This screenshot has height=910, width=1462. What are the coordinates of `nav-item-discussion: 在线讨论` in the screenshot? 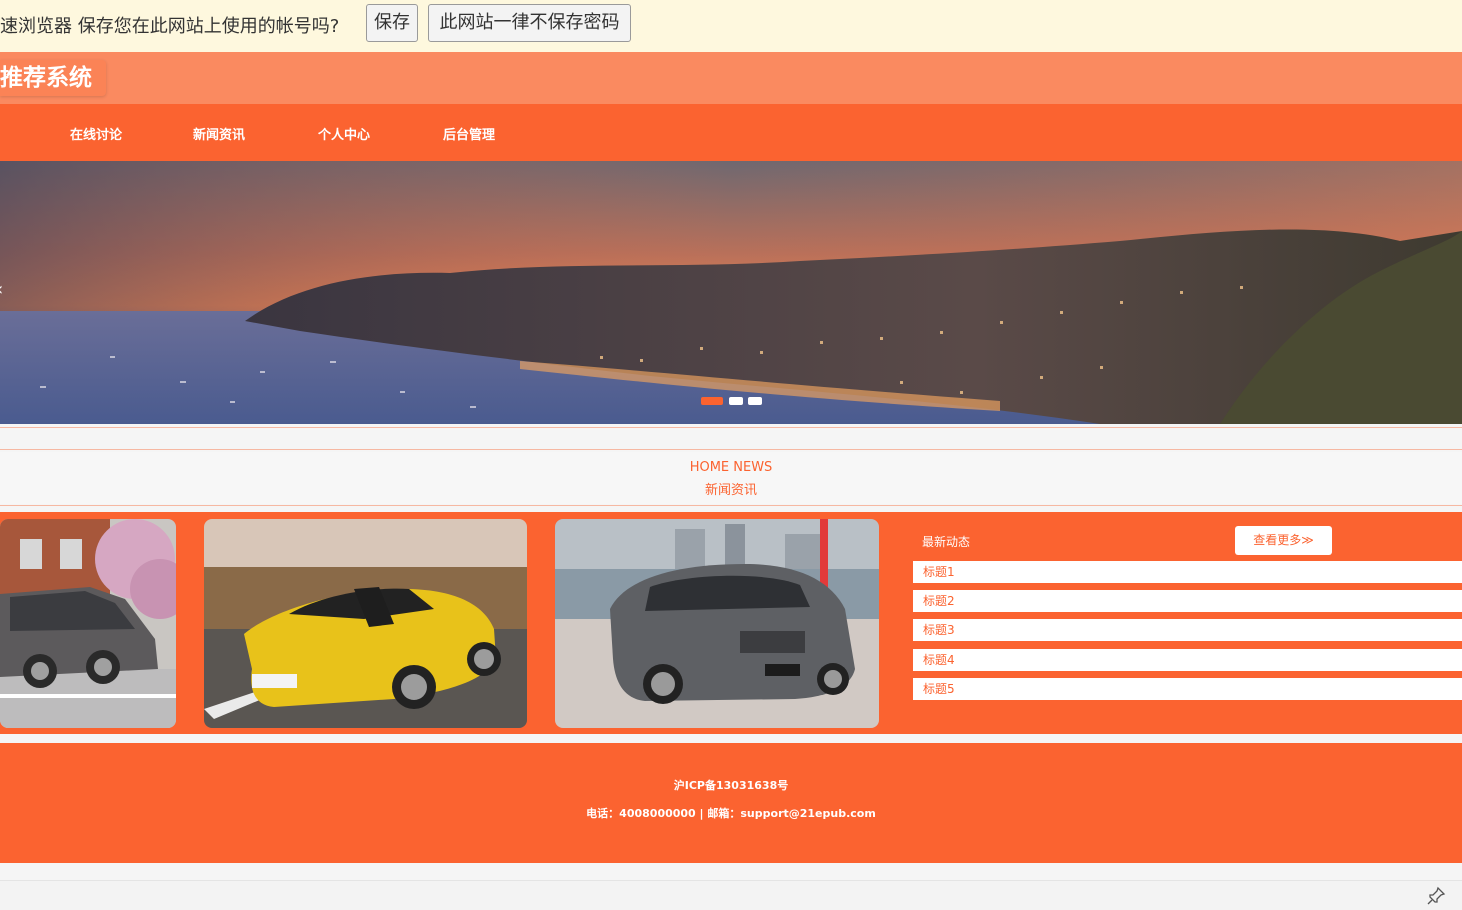 It's located at (96, 133).